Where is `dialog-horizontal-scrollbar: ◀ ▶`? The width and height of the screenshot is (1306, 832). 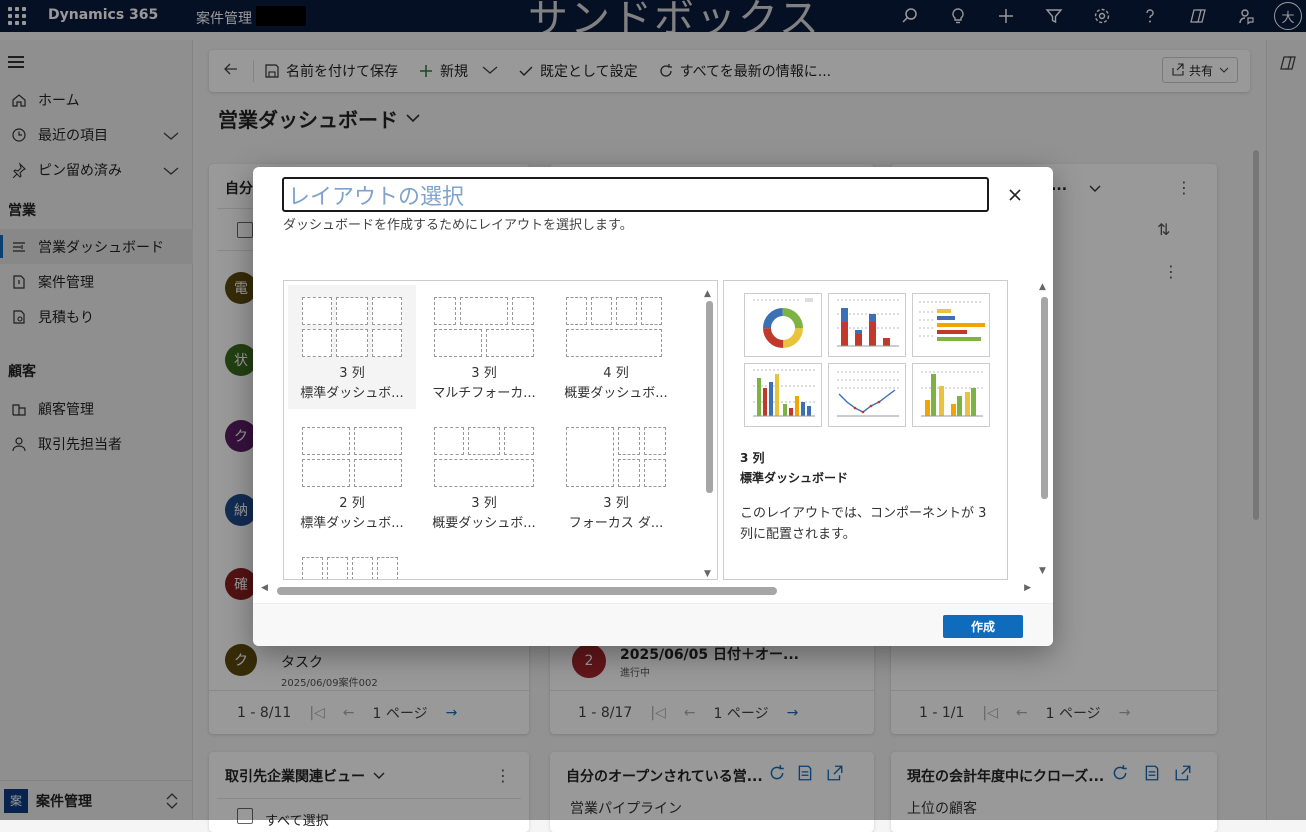
dialog-horizontal-scrollbar: ◀ ▶ is located at coordinates (646, 589).